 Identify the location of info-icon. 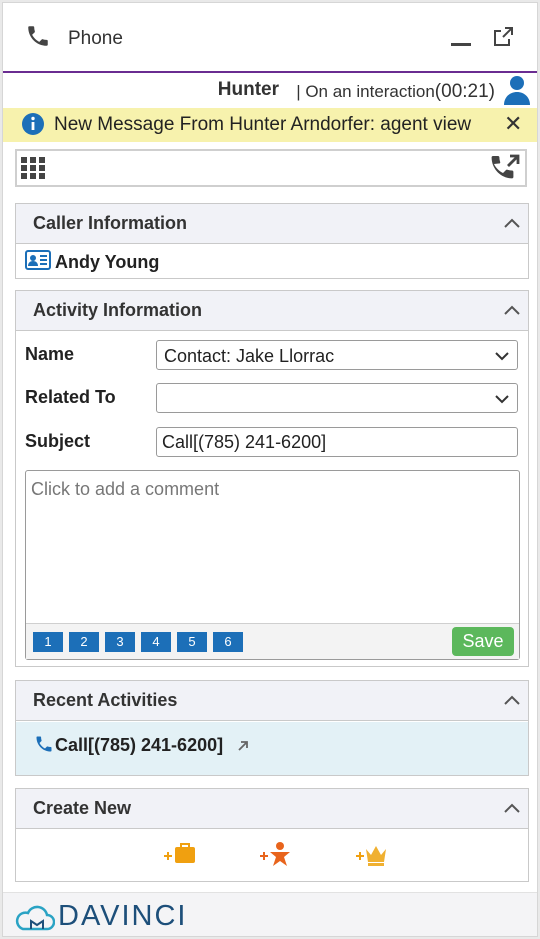
(33, 124).